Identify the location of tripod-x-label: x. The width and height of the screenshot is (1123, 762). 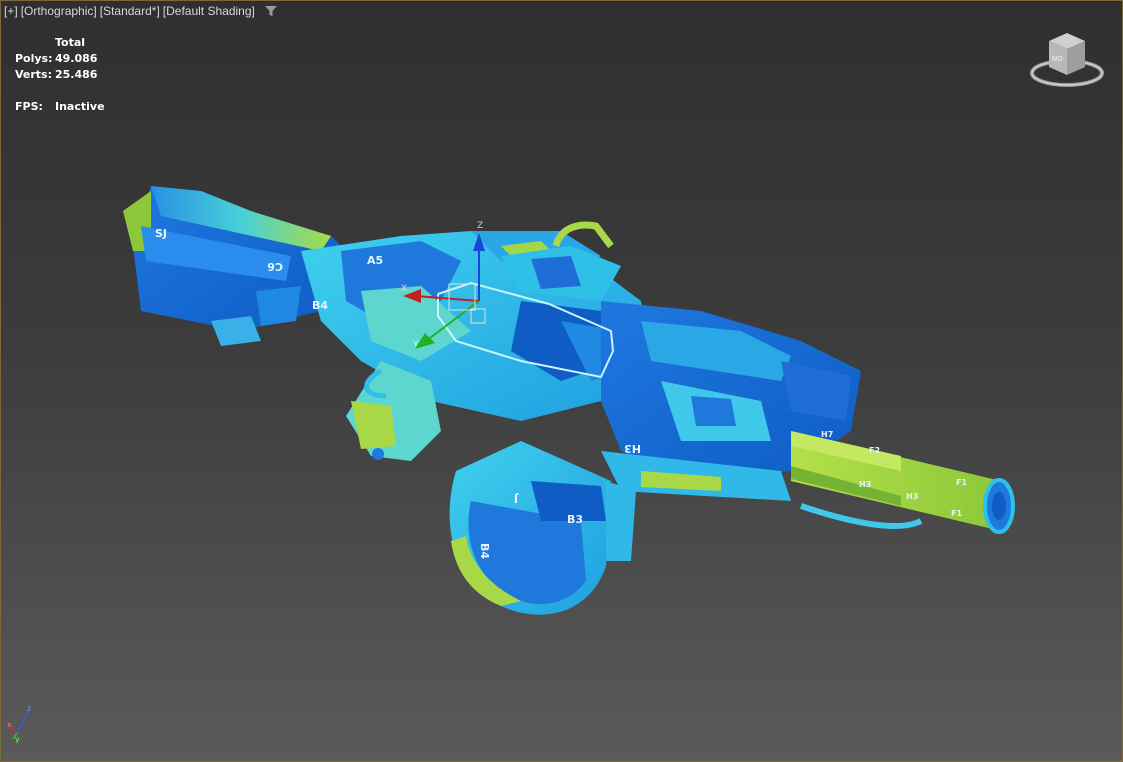
(9, 724).